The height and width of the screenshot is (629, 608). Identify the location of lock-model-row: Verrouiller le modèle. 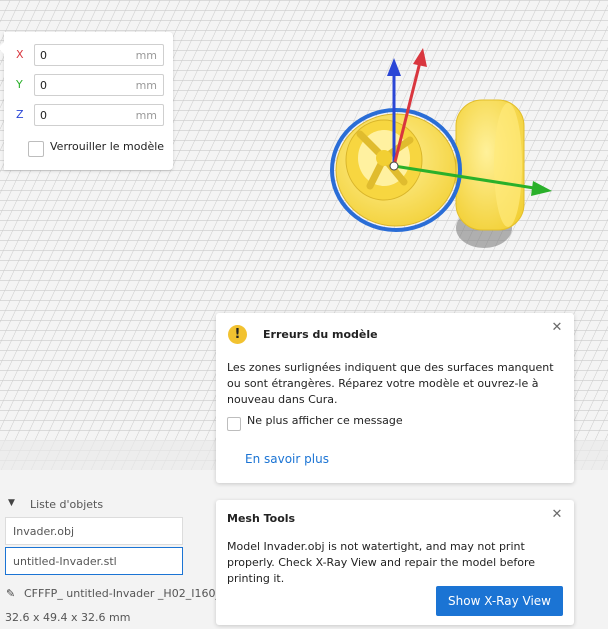
(98, 148).